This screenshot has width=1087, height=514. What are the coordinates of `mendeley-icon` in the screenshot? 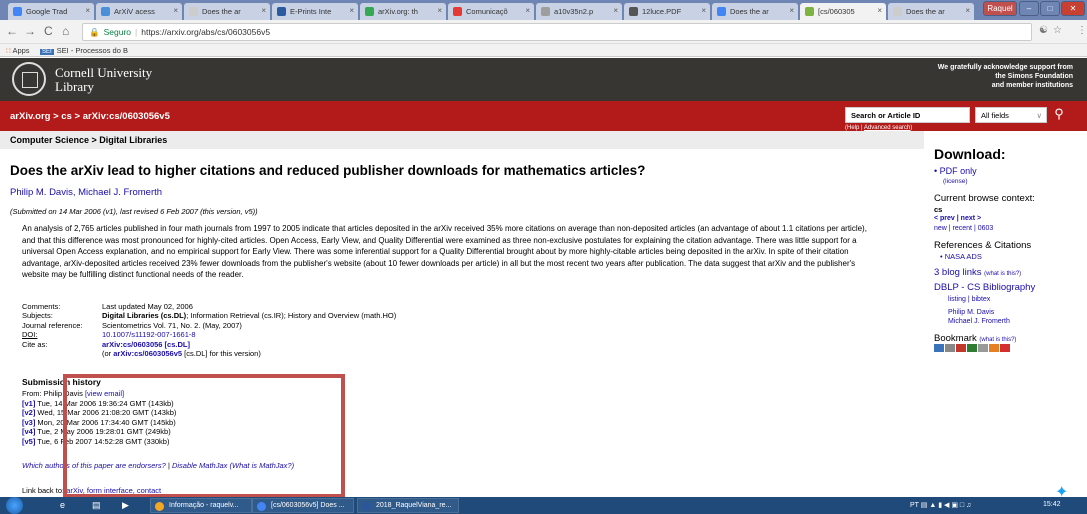 It's located at (950, 348).